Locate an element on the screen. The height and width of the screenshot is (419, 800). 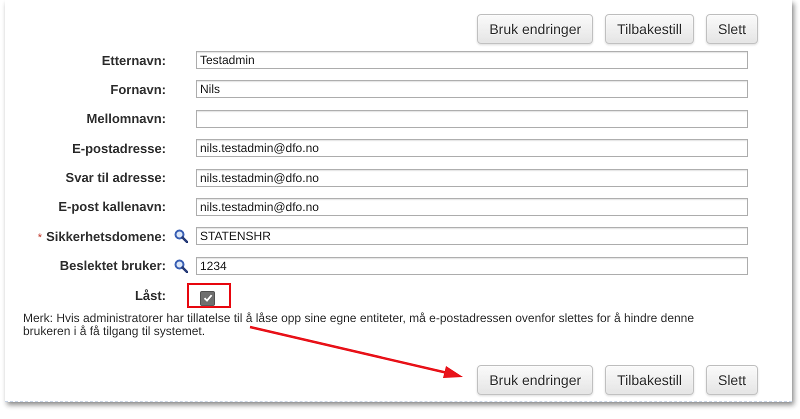
checkbox is located at coordinates (207, 298).